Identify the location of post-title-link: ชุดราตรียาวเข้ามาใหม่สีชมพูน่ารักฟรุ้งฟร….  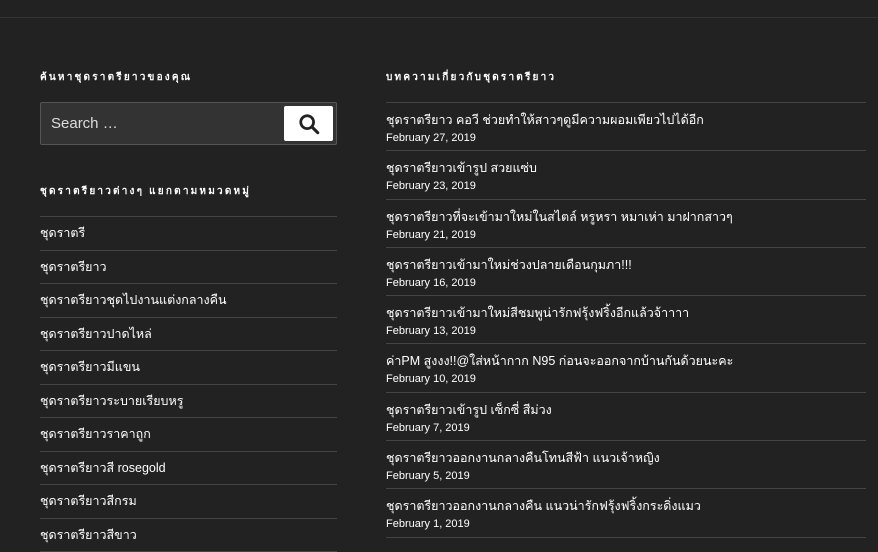
(626, 313).